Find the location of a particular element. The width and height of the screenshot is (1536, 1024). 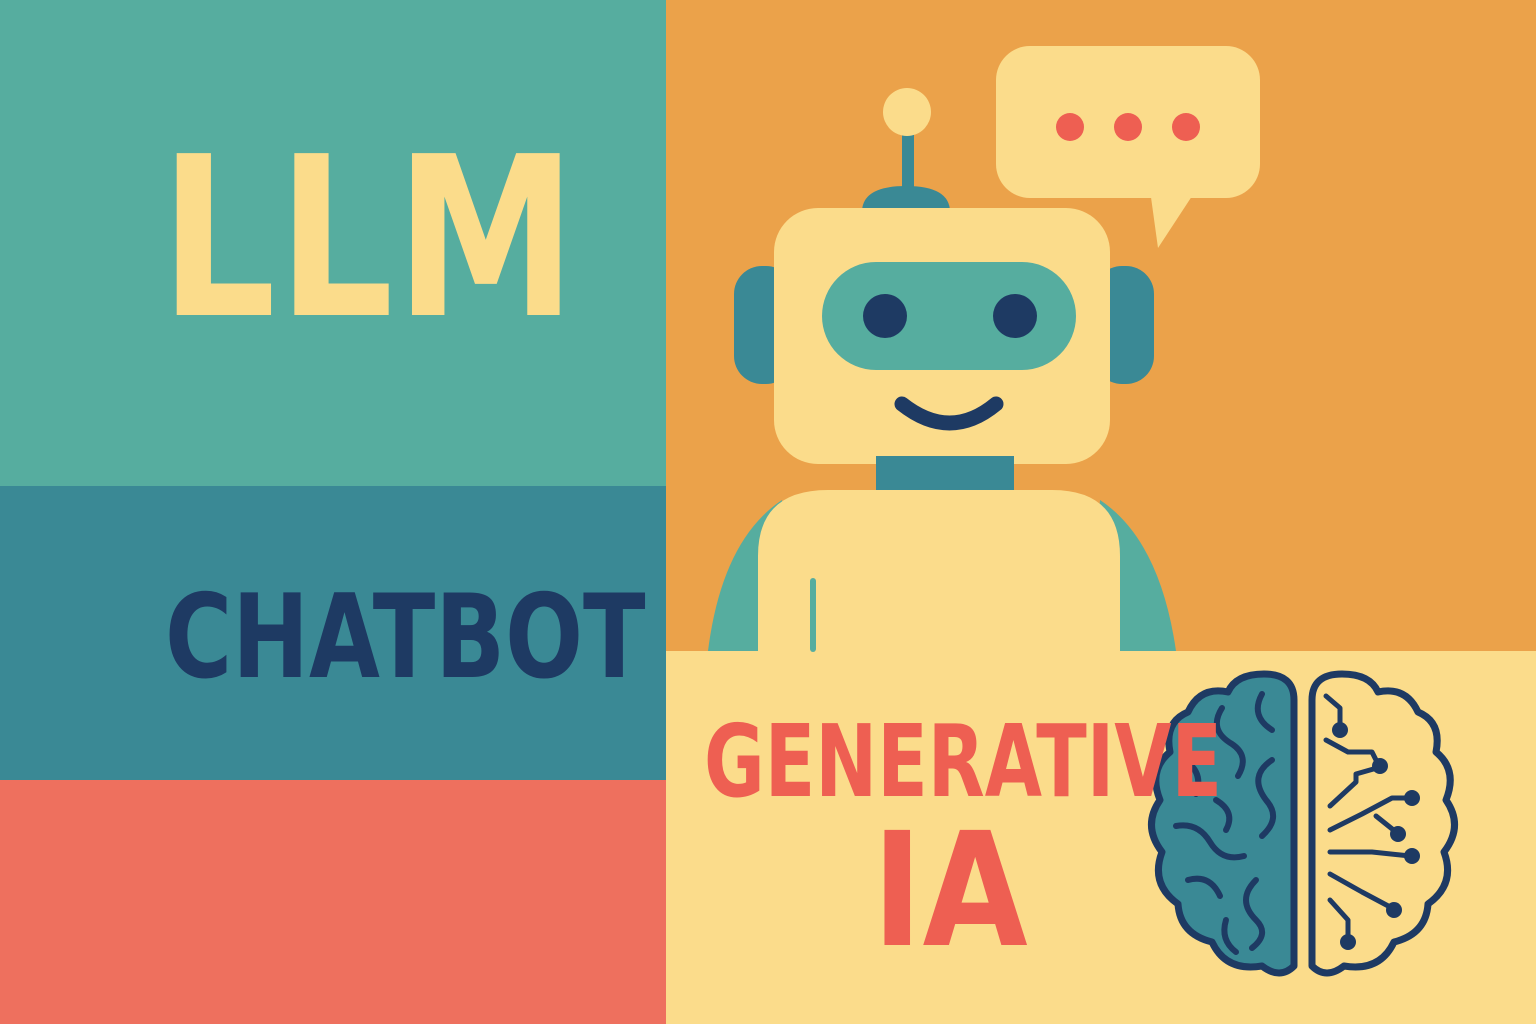

llm-heading: LLM is located at coordinates (369, 239).